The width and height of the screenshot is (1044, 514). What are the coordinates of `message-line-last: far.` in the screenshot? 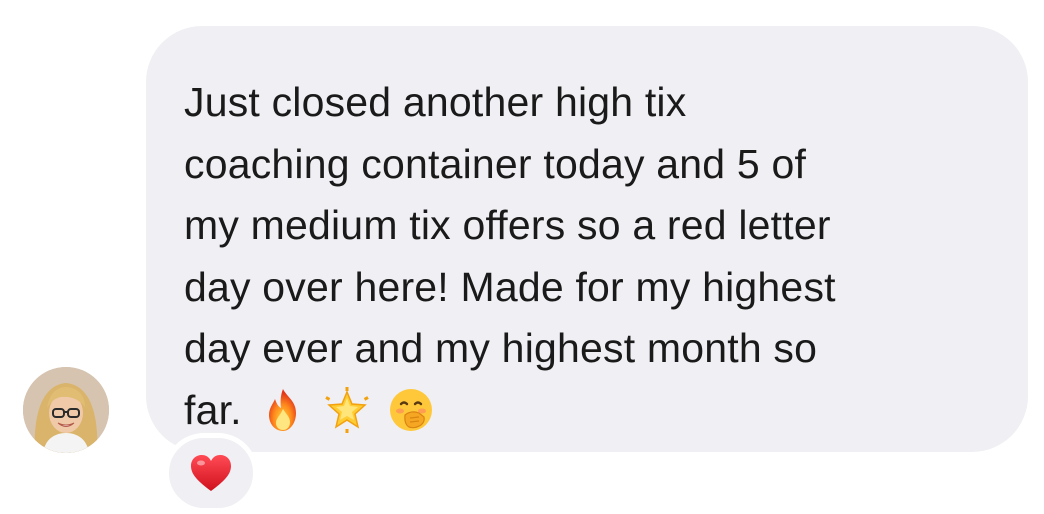 It's located at (596, 411).